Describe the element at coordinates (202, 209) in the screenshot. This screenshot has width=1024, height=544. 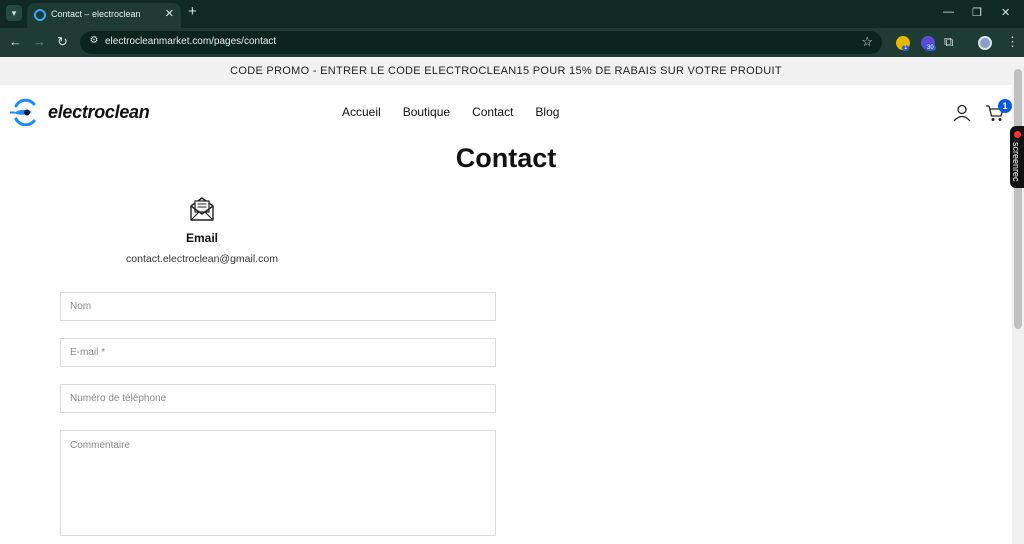
I see `mail-icon` at that location.